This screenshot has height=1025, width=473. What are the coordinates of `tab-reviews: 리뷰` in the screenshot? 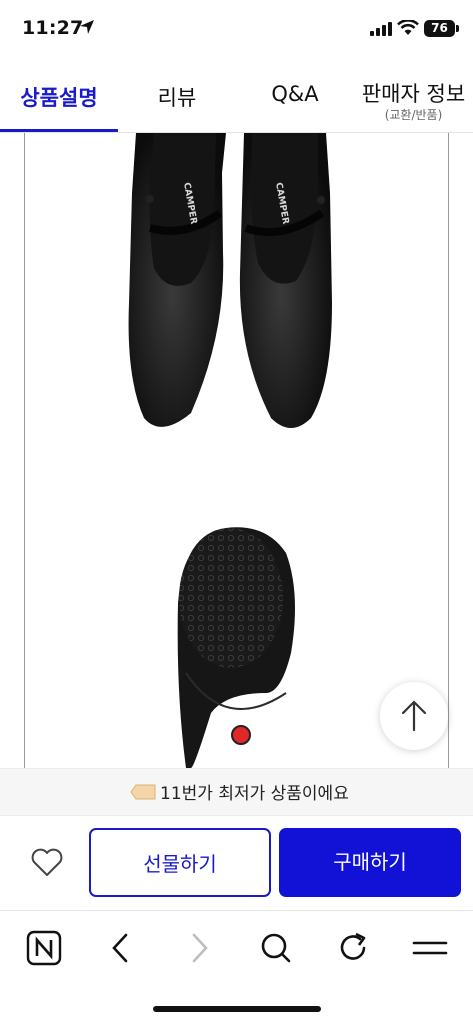 It's located at (177, 101).